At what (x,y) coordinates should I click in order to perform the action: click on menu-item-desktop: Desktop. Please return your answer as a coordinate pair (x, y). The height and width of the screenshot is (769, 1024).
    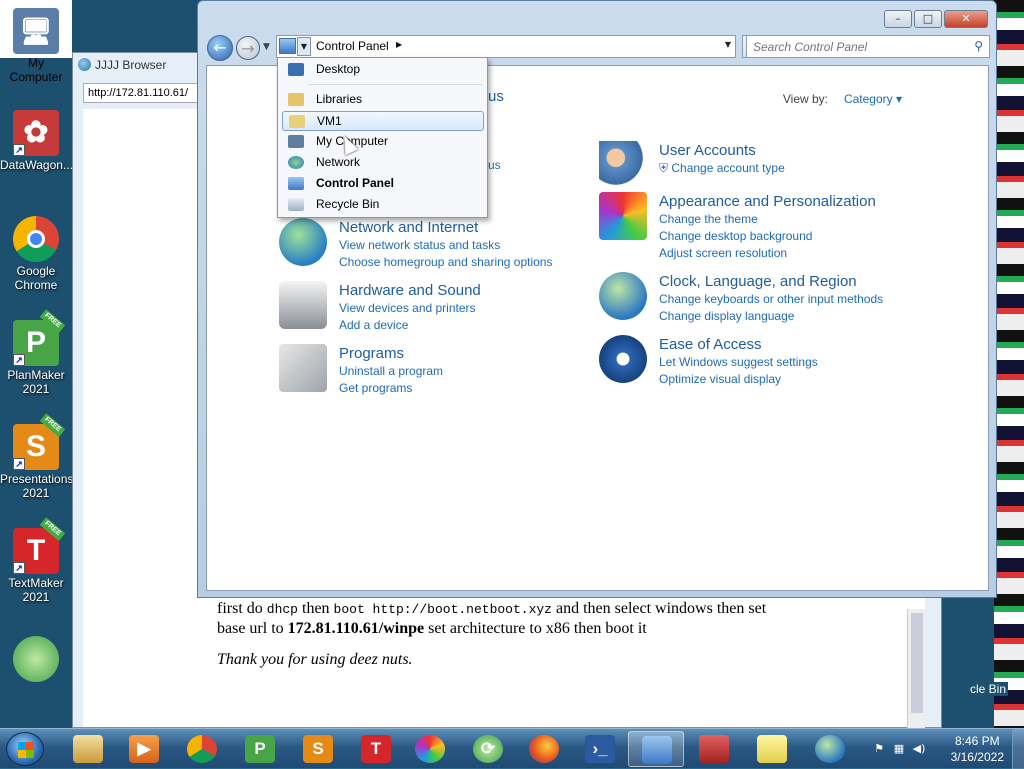
    Looking at the image, I should click on (383, 70).